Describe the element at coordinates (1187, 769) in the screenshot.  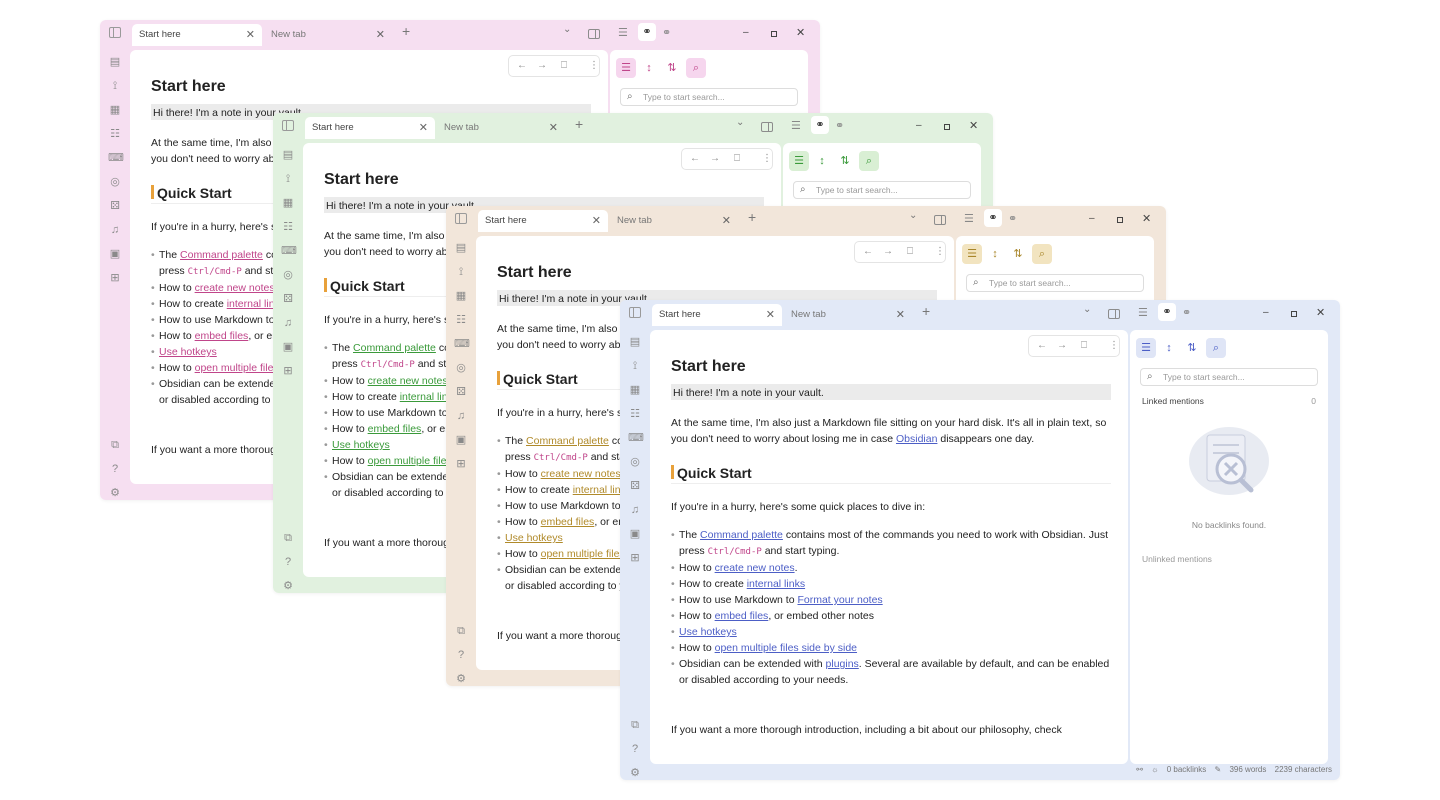
I see `backlinks-count: 0 backlinks` at that location.